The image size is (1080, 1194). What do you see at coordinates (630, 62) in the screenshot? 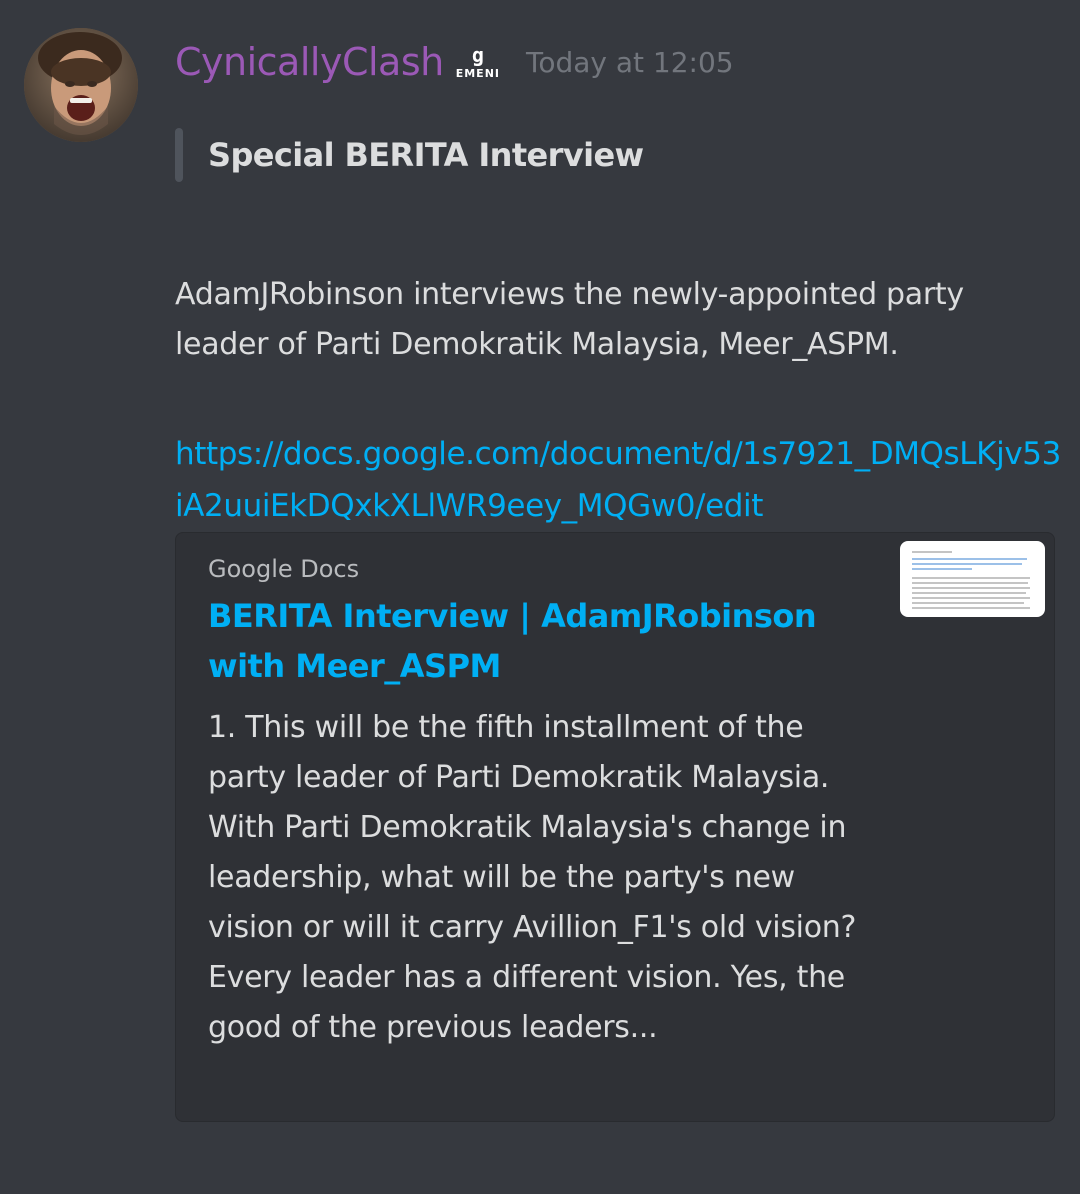
I see `message-timestamp: Today at 12:05` at bounding box center [630, 62].